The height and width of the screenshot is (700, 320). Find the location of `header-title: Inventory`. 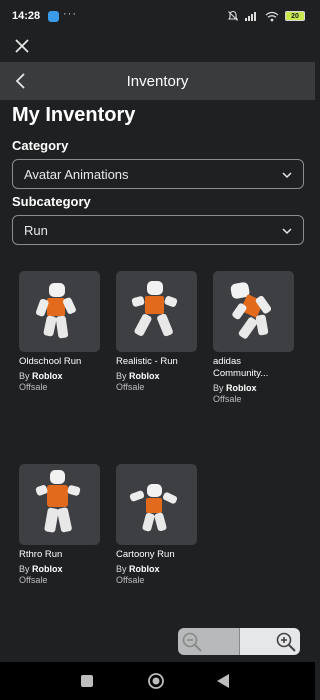

header-title: Inventory is located at coordinates (157, 81).